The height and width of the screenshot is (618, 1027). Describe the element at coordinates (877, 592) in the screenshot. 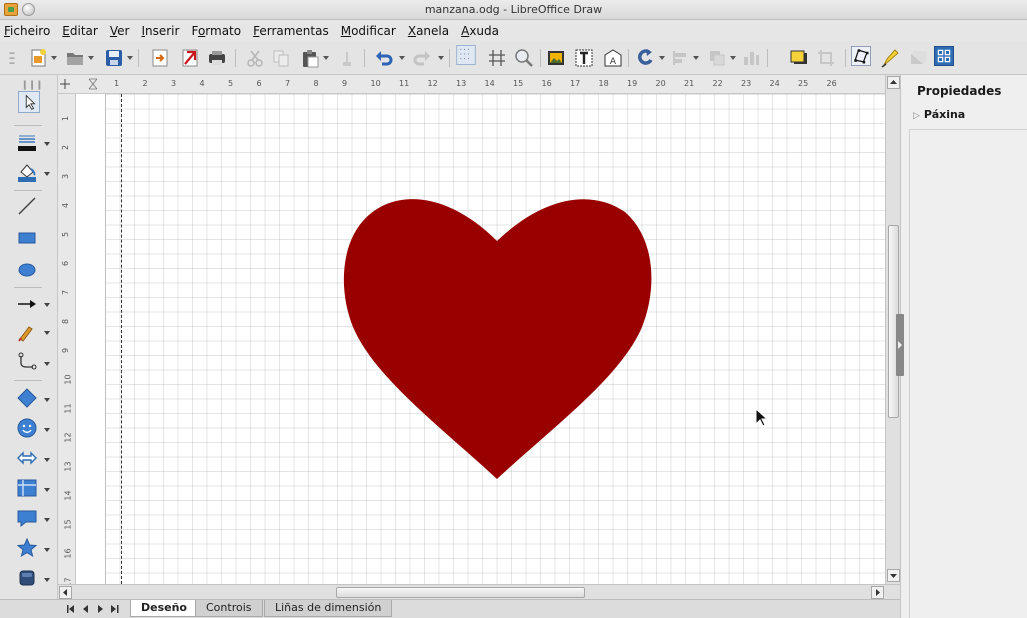

I see `scroll-right-button` at that location.